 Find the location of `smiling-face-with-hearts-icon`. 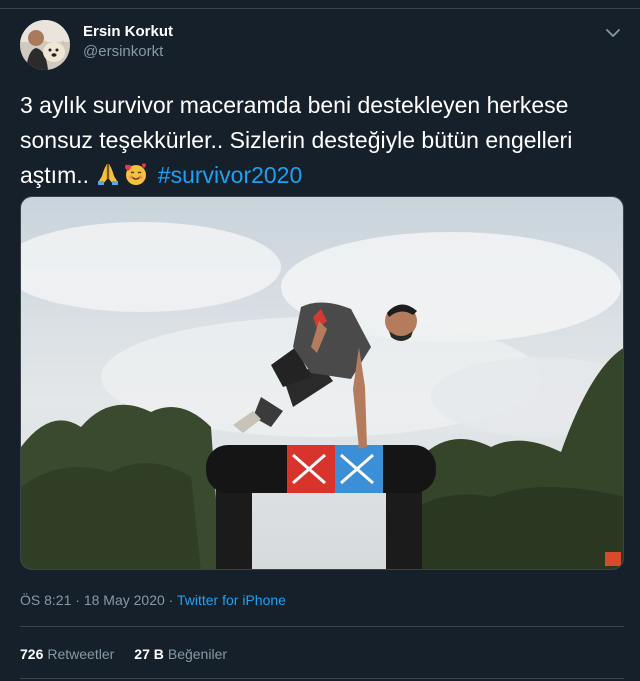

smiling-face-with-hearts-icon is located at coordinates (136, 174).